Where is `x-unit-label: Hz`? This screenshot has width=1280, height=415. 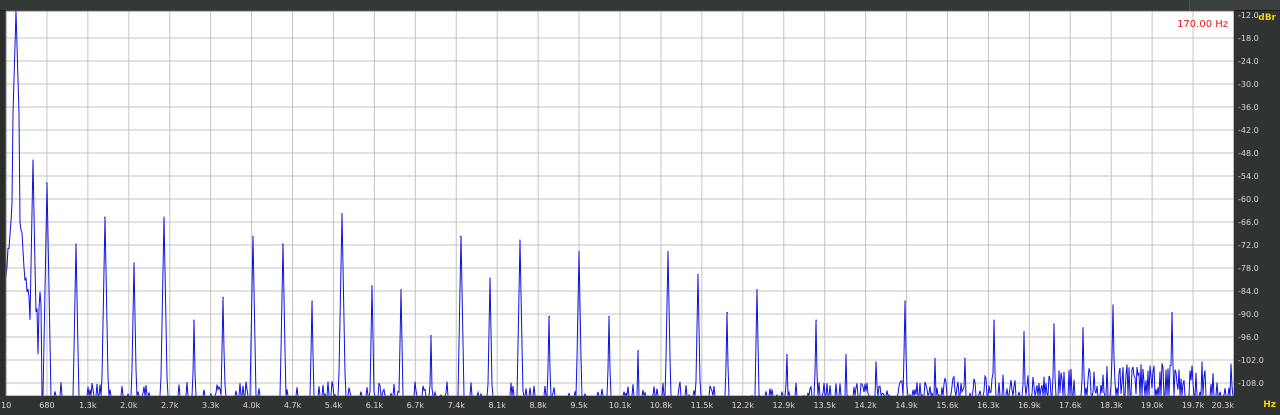 x-unit-label: Hz is located at coordinates (1269, 405).